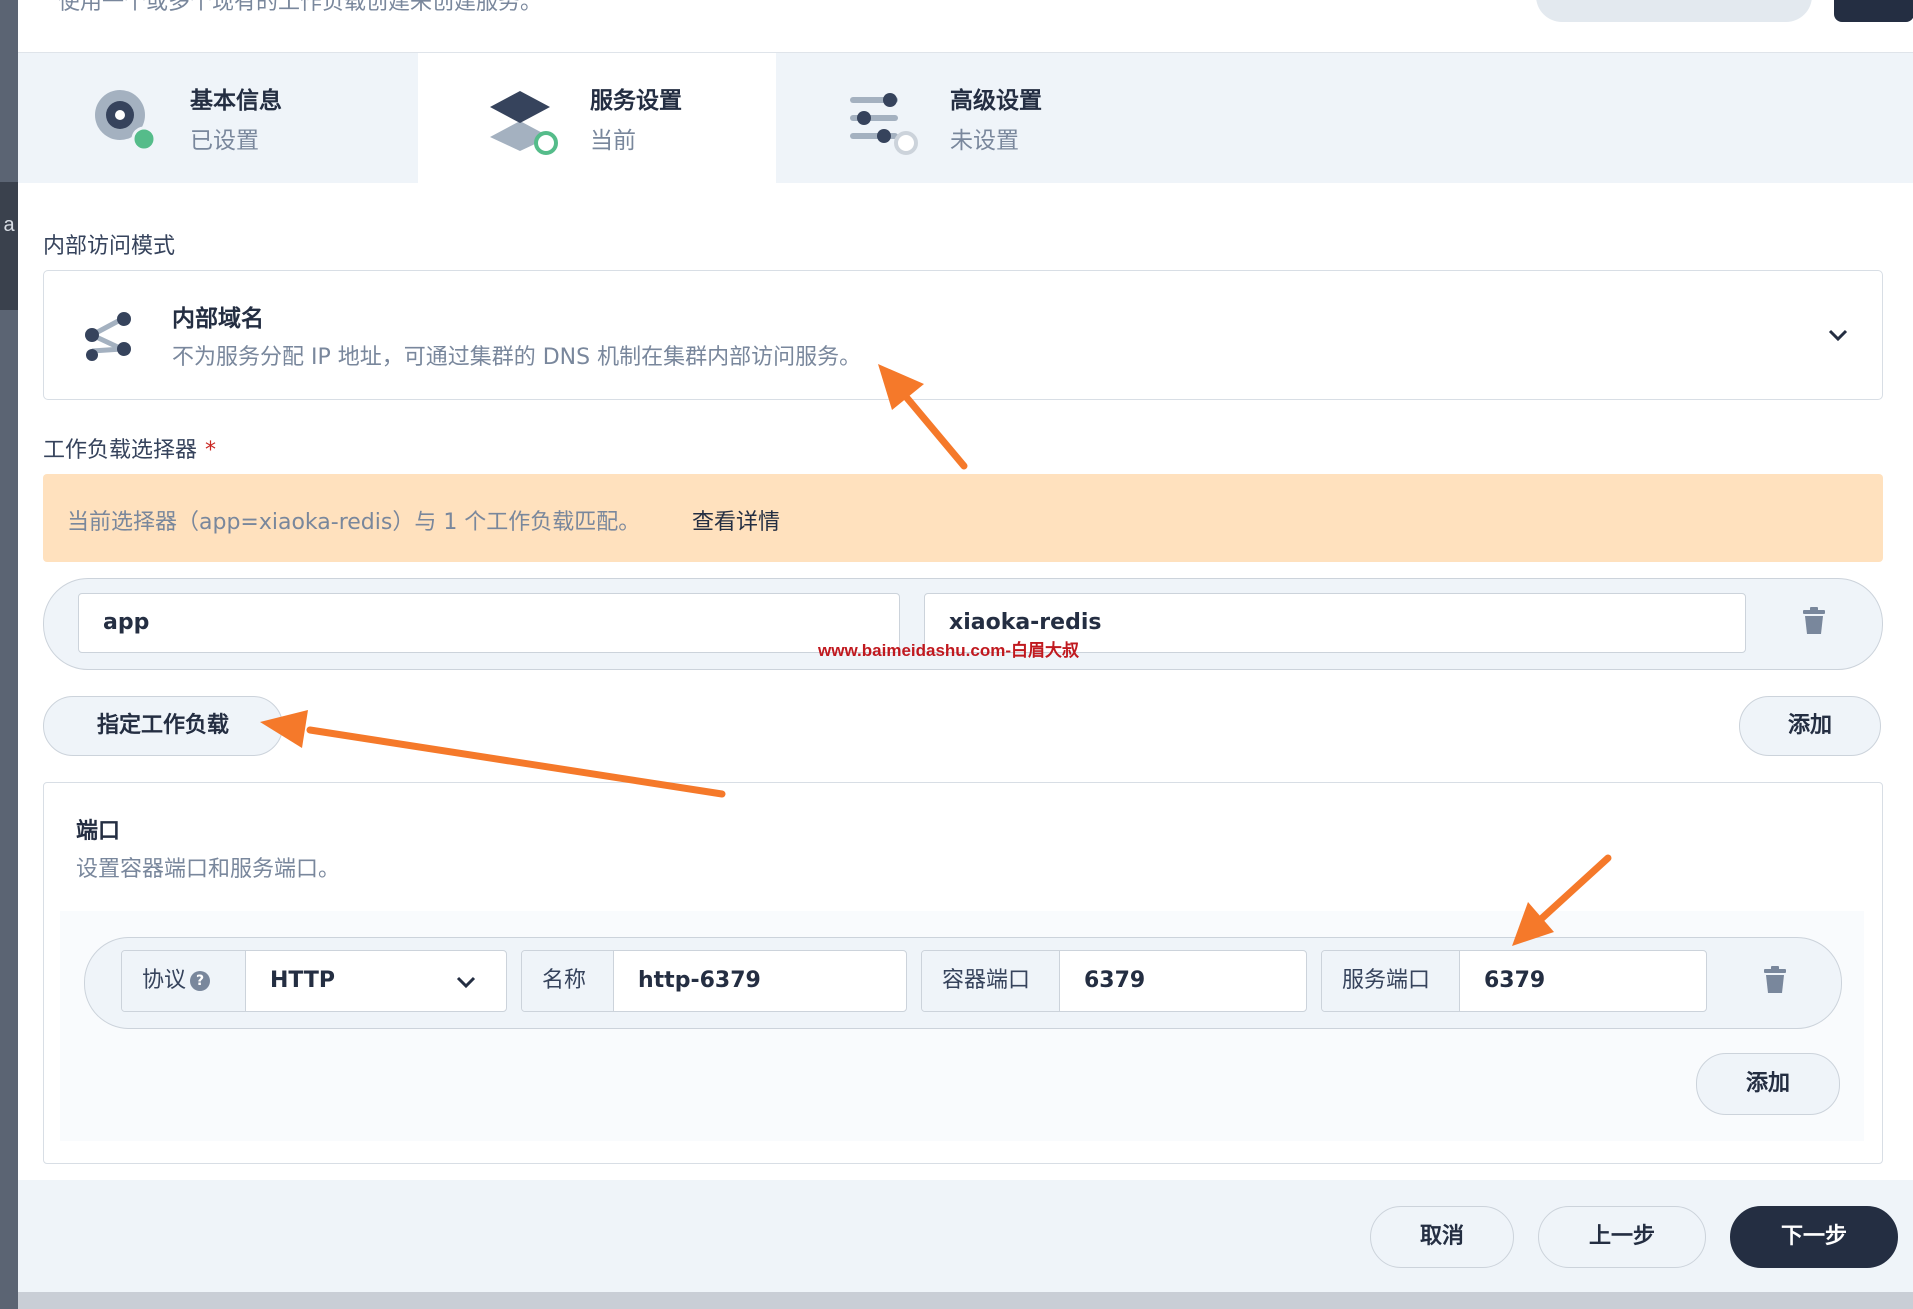 The width and height of the screenshot is (1913, 1309). Describe the element at coordinates (9, 225) in the screenshot. I see `background-sidebar-letter: a` at that location.